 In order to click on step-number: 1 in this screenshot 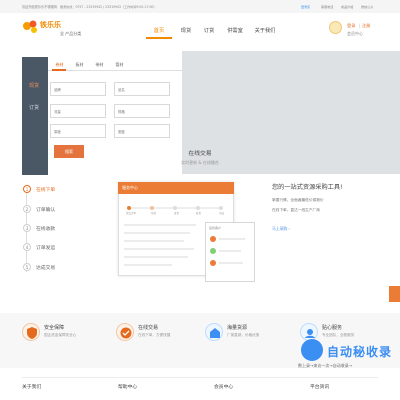, I will do `click(27, 189)`.